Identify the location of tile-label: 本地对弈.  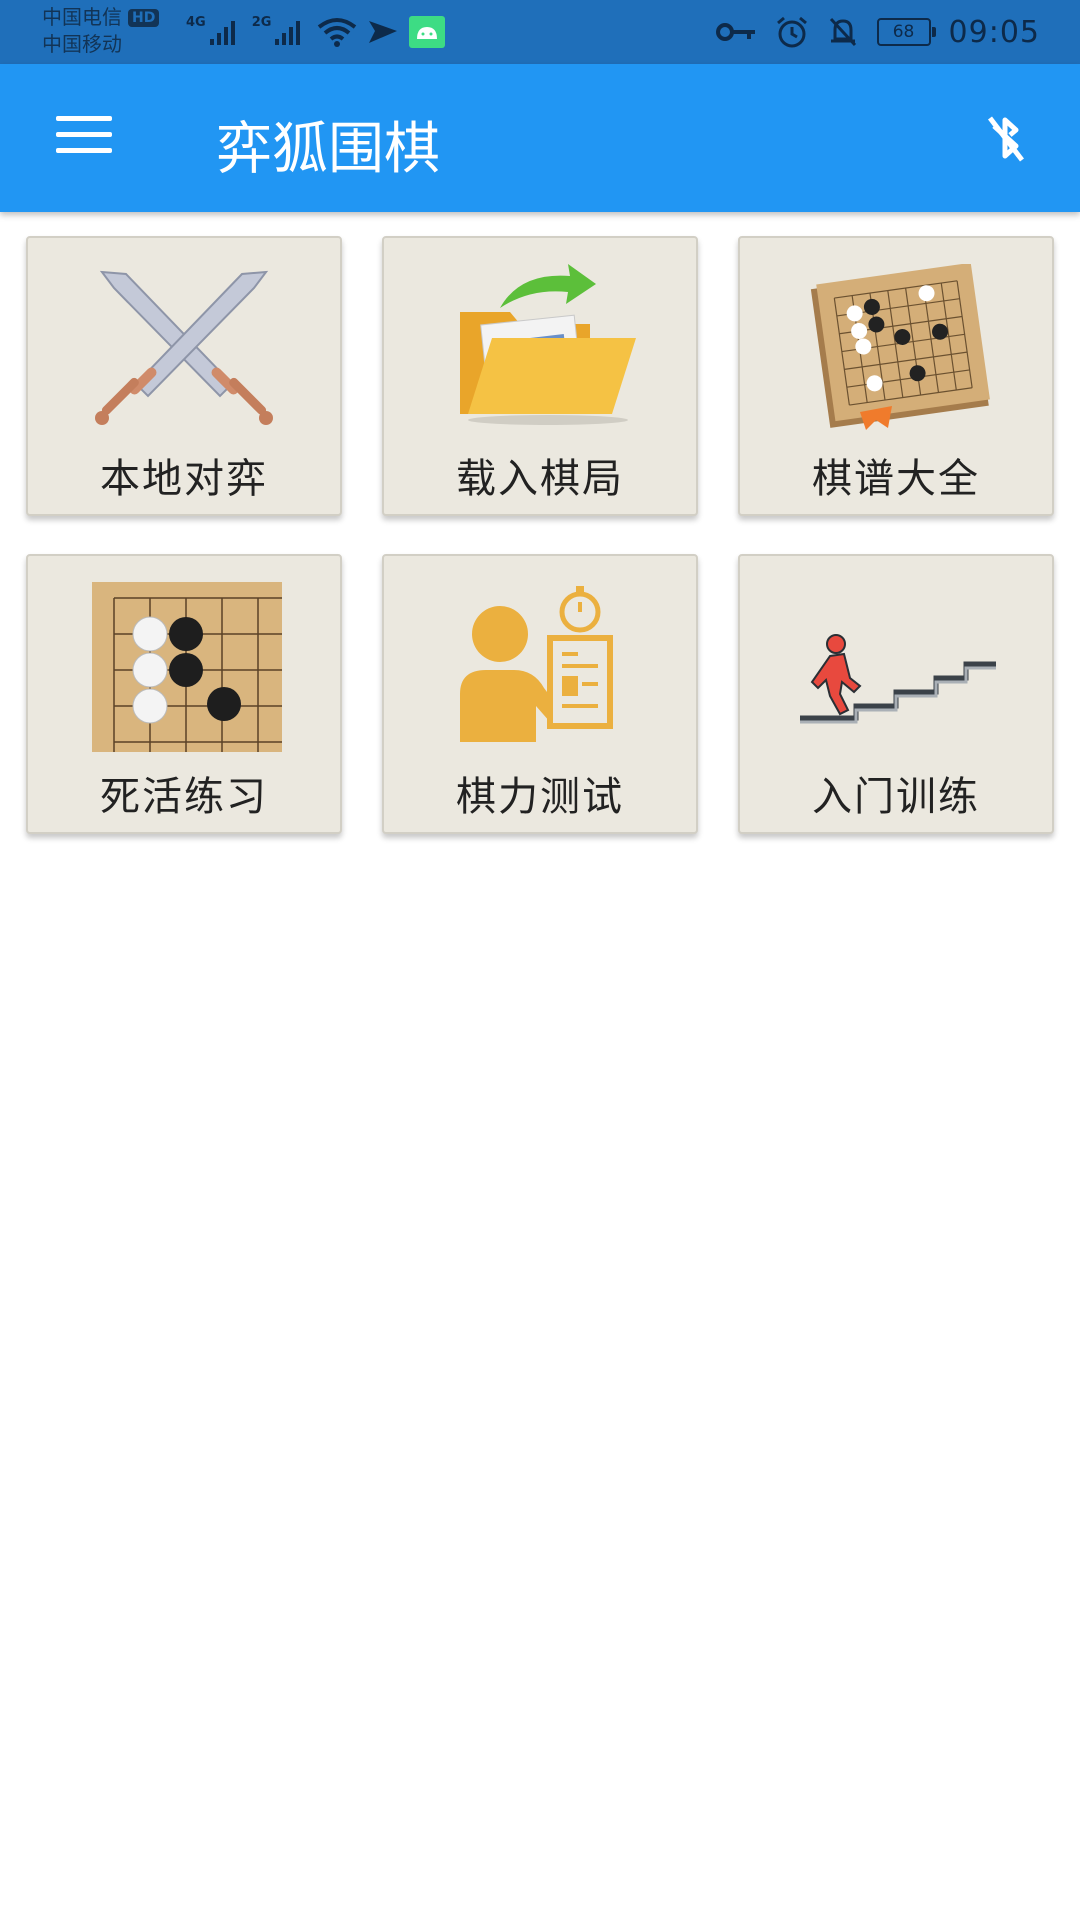
(184, 479).